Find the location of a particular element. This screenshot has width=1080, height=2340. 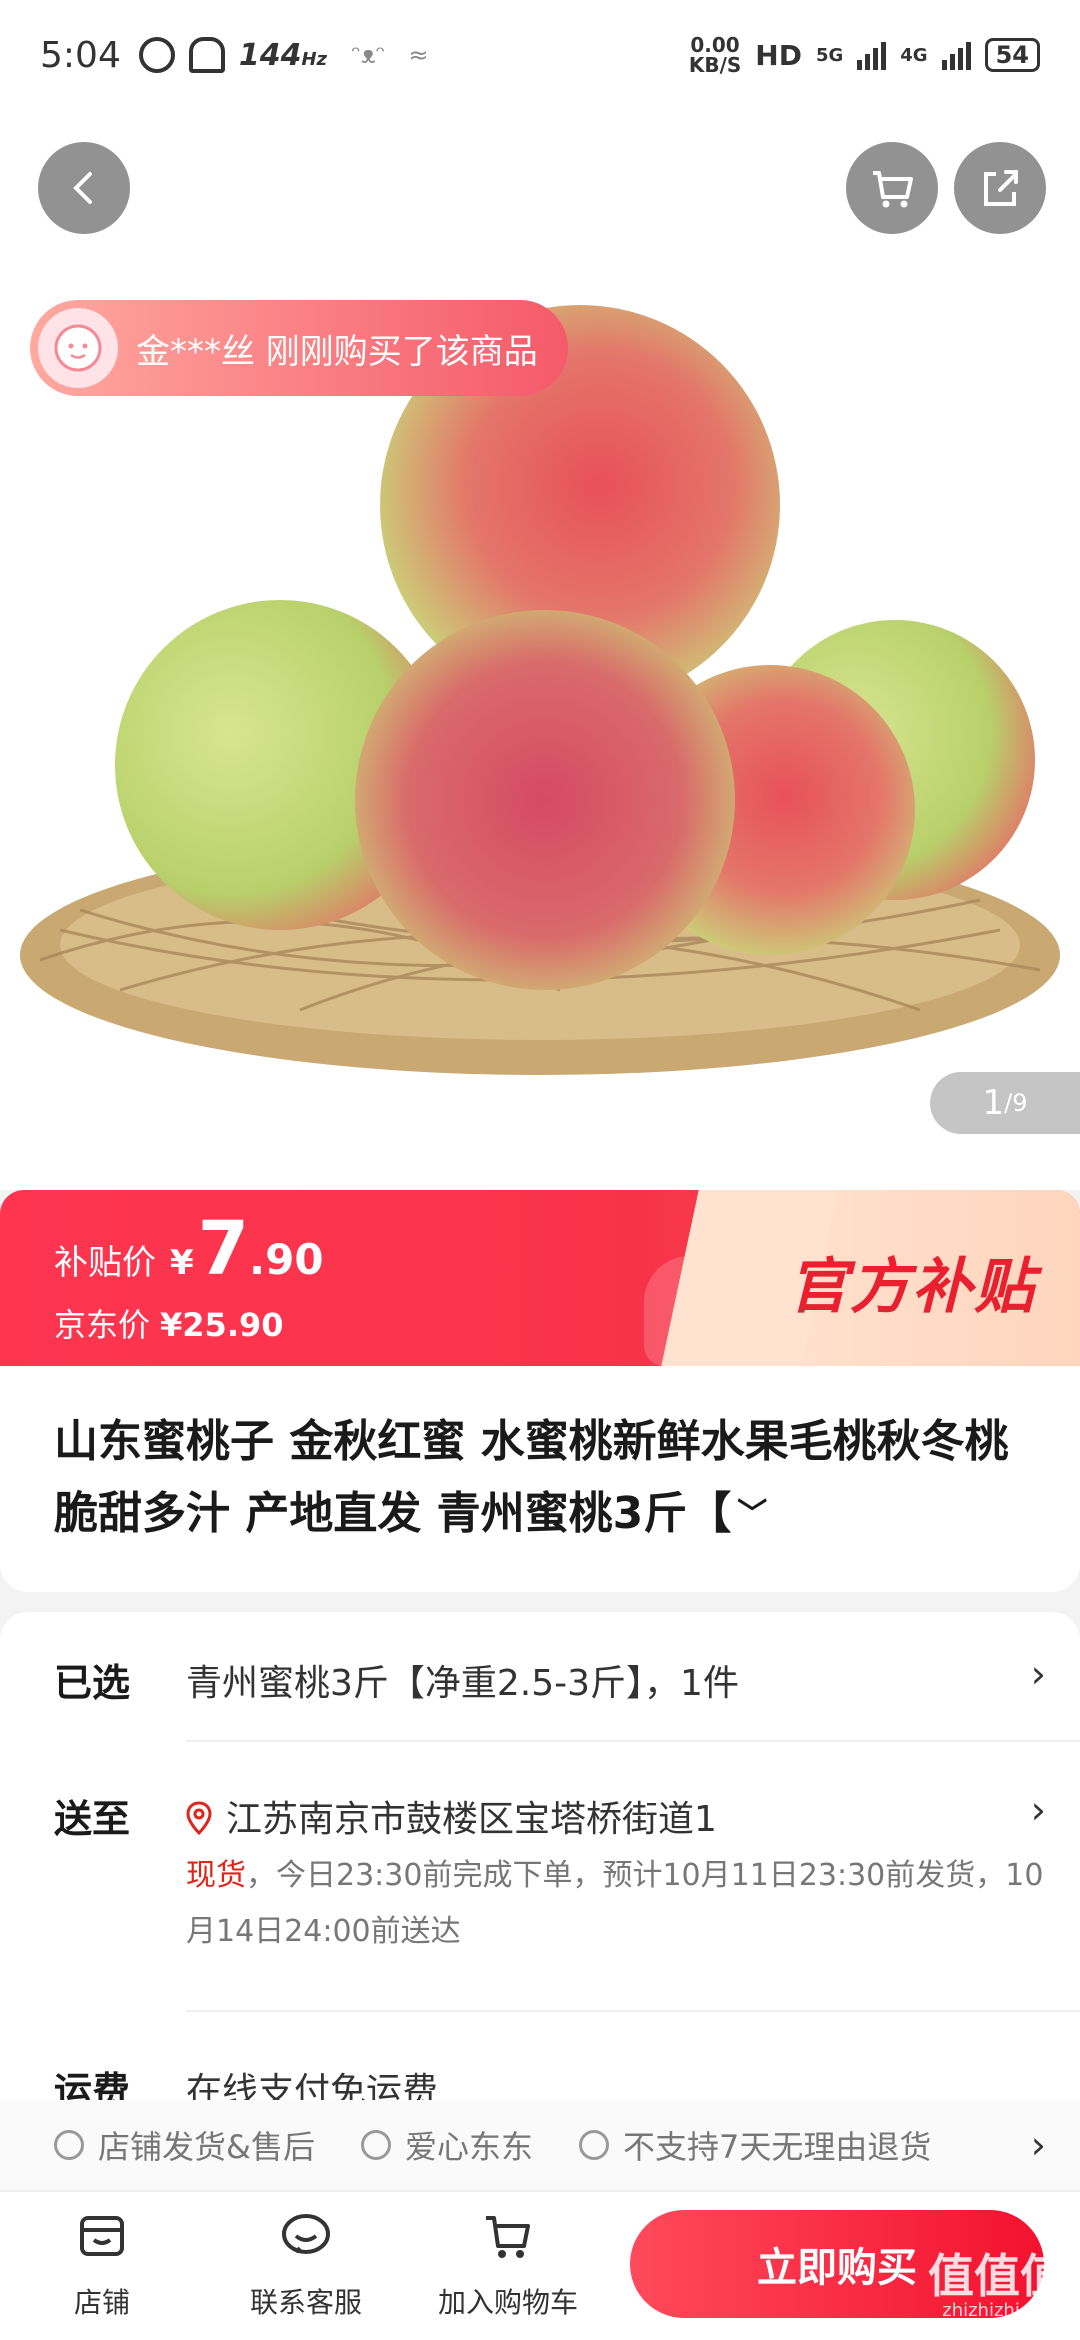

refresh-rate: 144Hz is located at coordinates (283, 55).